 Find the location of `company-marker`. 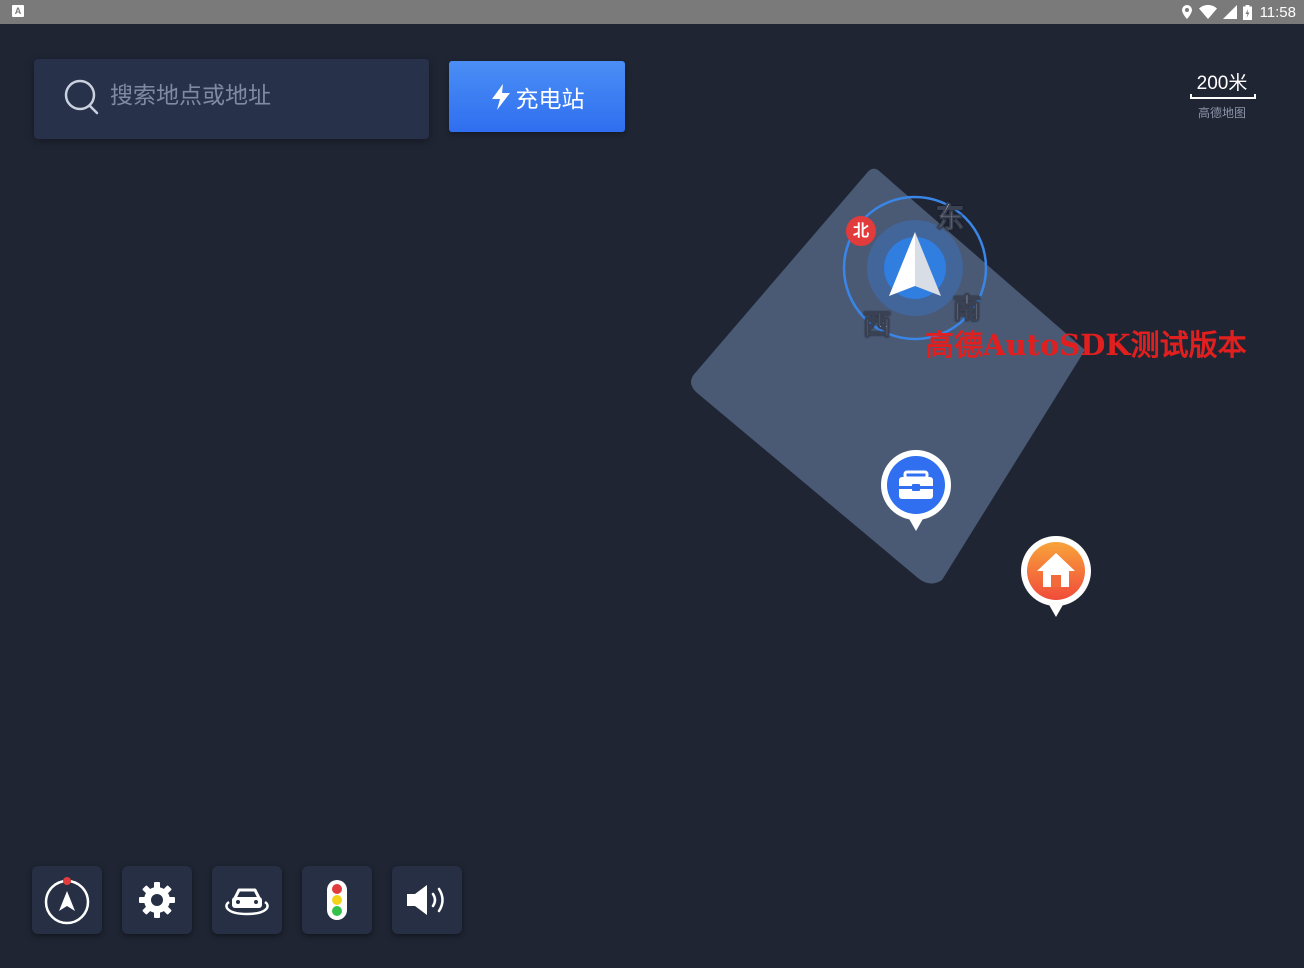

company-marker is located at coordinates (916, 491).